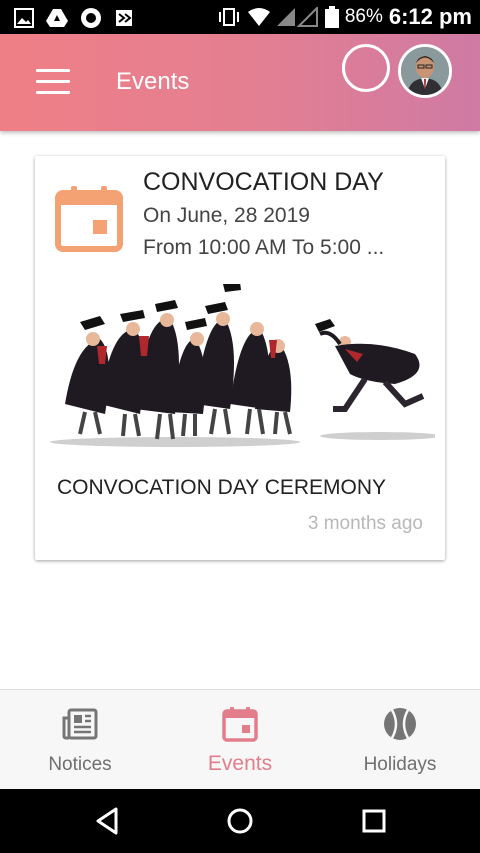 This screenshot has width=480, height=853. Describe the element at coordinates (297, 17) in the screenshot. I see `signal-icon` at that location.